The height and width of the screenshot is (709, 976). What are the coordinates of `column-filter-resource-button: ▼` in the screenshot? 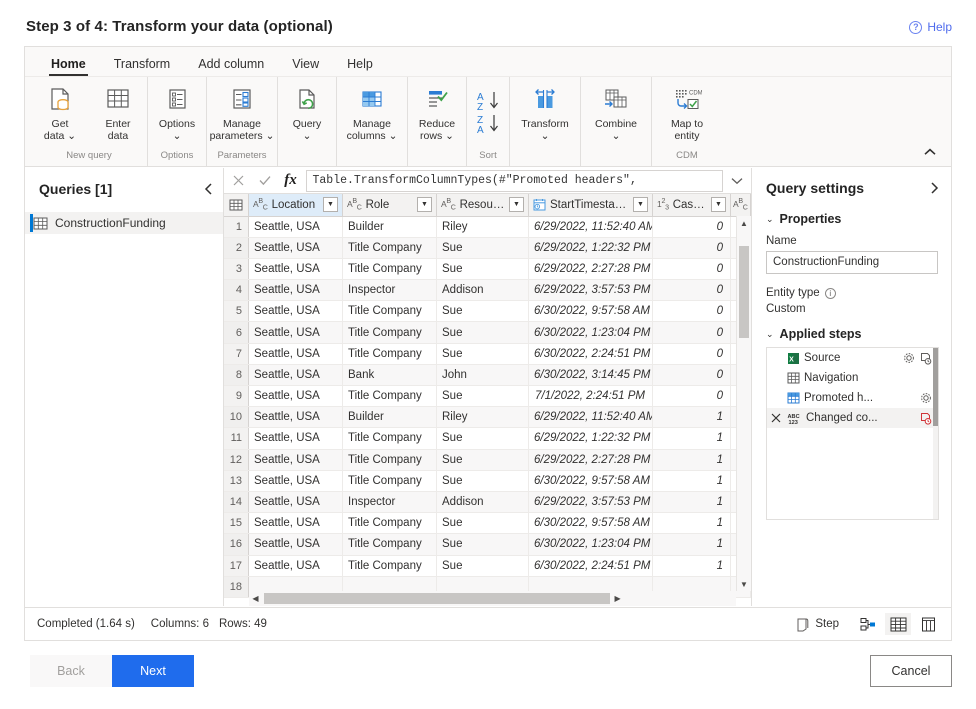 It's located at (516, 205).